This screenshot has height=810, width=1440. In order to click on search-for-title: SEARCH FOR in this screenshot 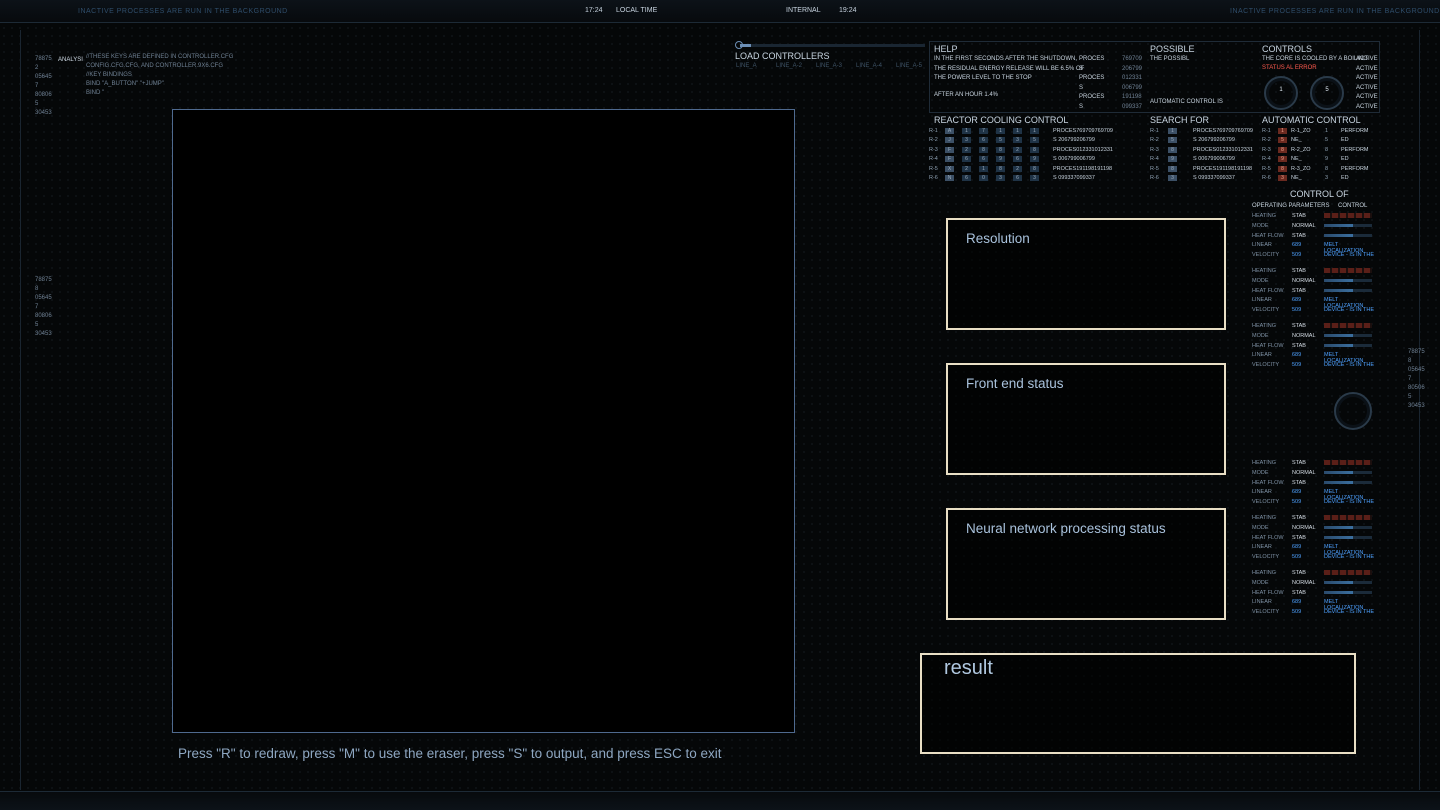, I will do `click(1180, 120)`.